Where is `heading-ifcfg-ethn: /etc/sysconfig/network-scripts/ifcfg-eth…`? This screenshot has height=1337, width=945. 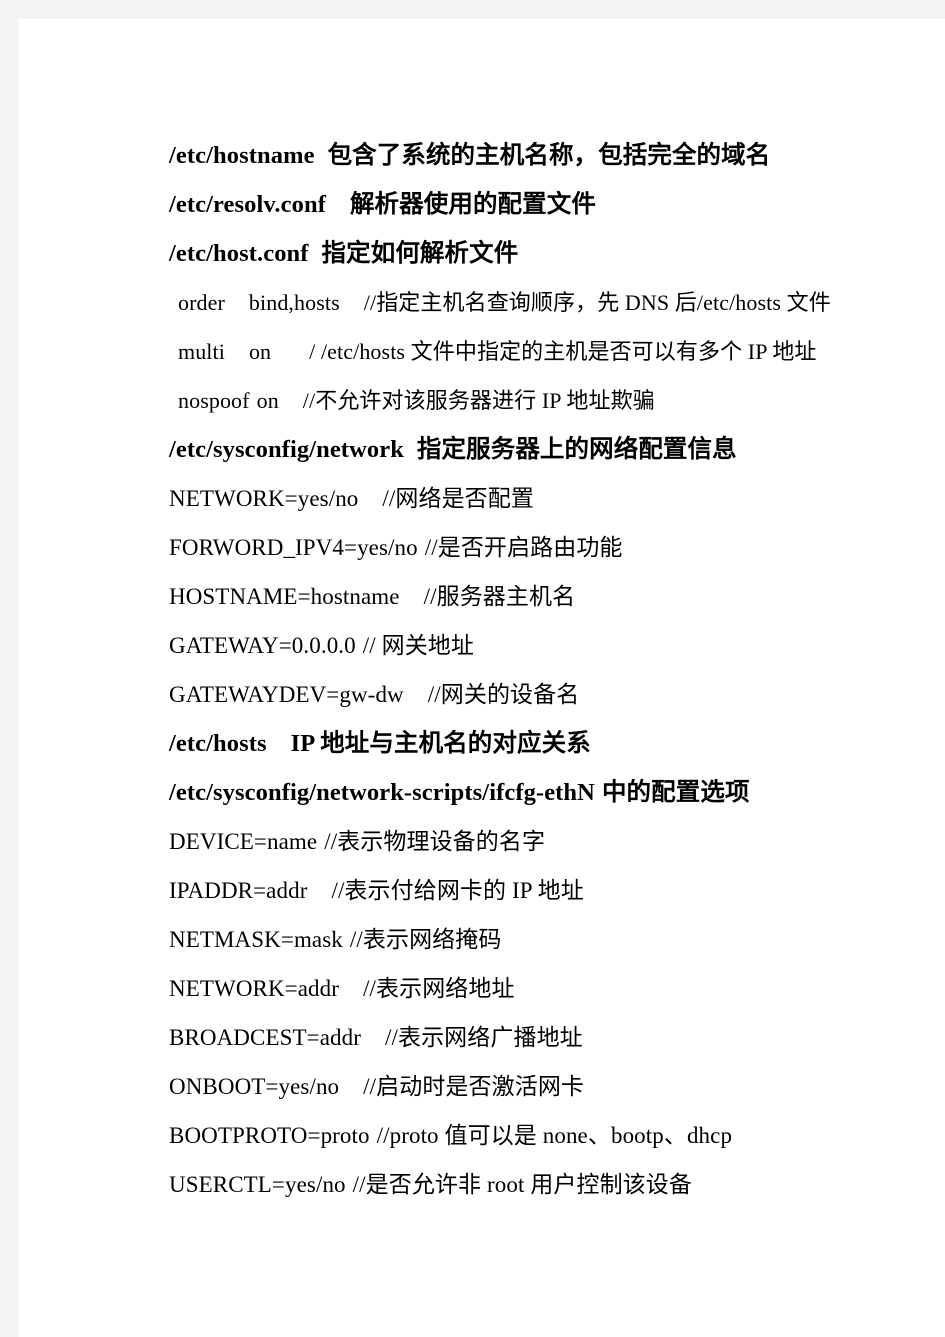 heading-ifcfg-ethn: /etc/sysconfig/network-scripts/ifcfg-eth… is located at coordinates (539, 792).